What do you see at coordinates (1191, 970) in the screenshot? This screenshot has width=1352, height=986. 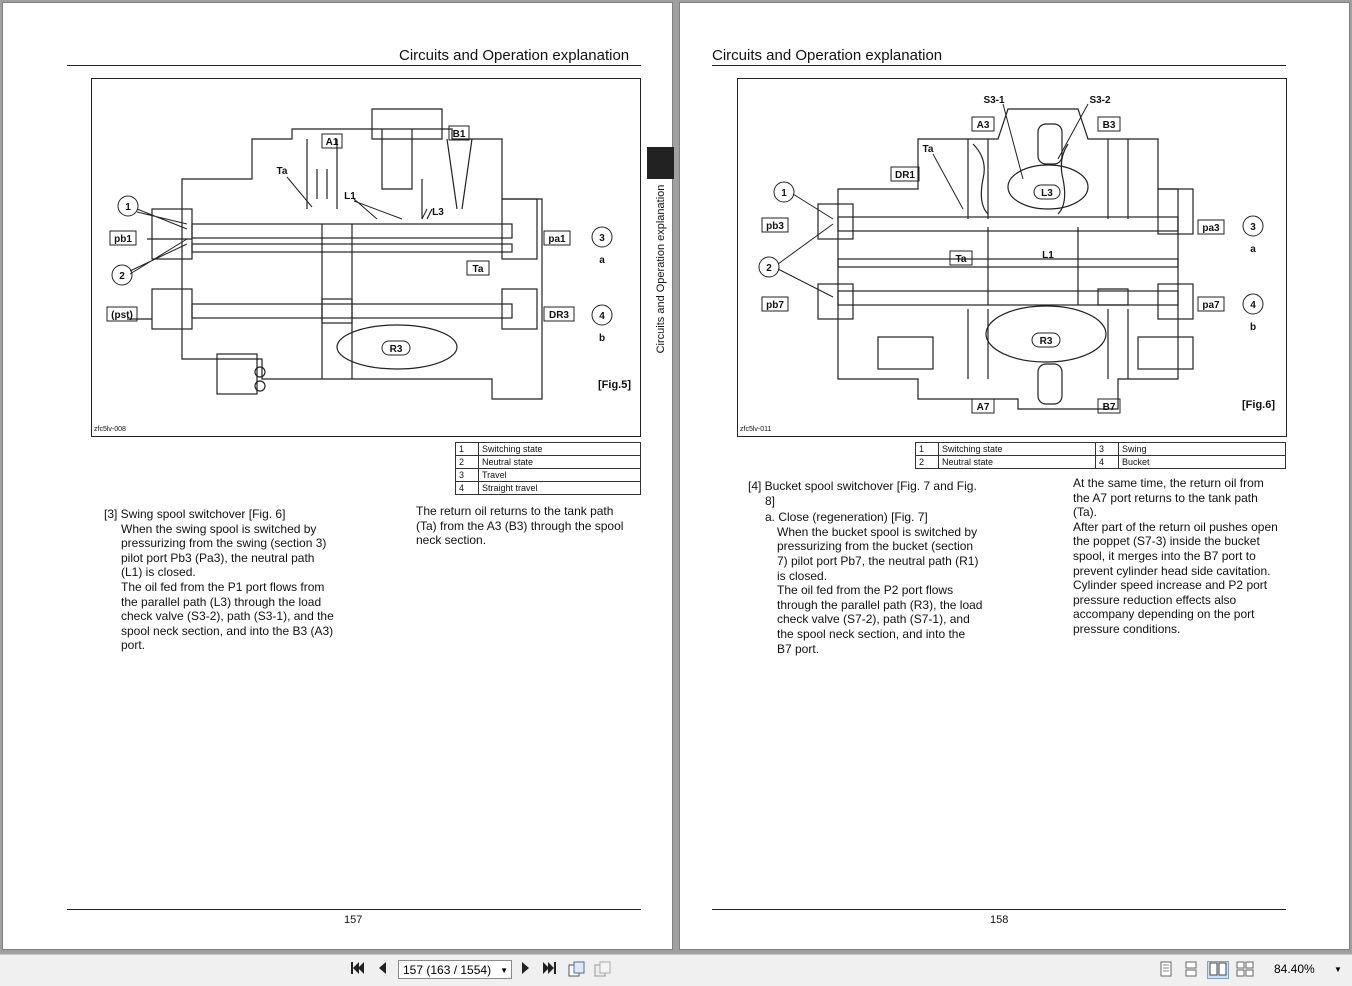 I see `continuous-view-icon` at bounding box center [1191, 970].